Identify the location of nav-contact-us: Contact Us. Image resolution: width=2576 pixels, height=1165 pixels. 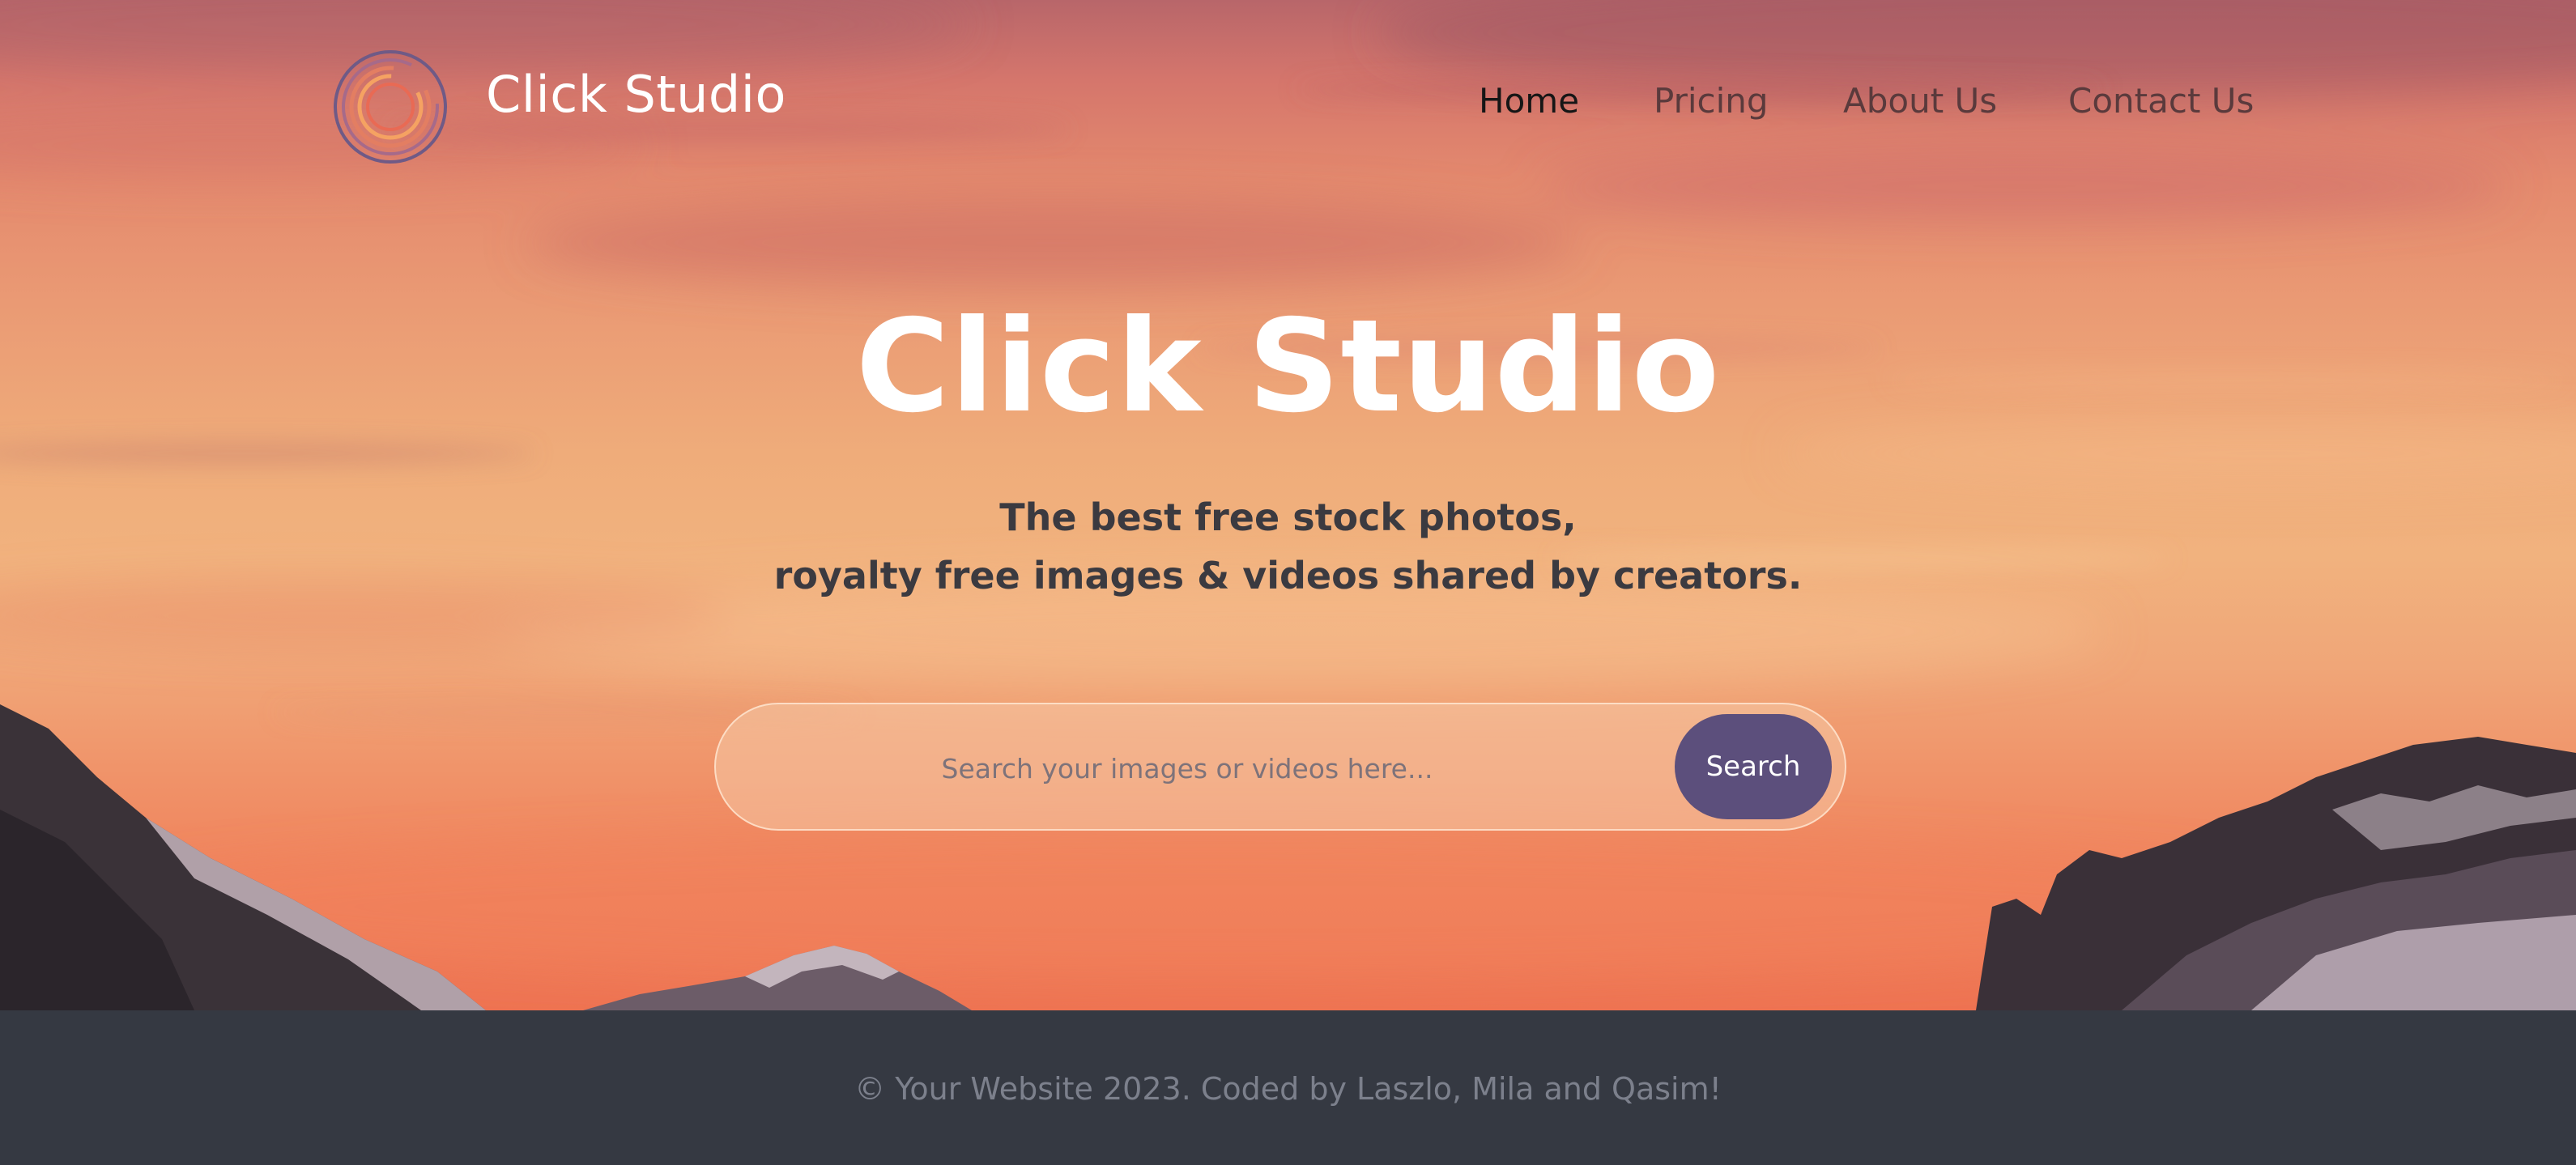
(2161, 101).